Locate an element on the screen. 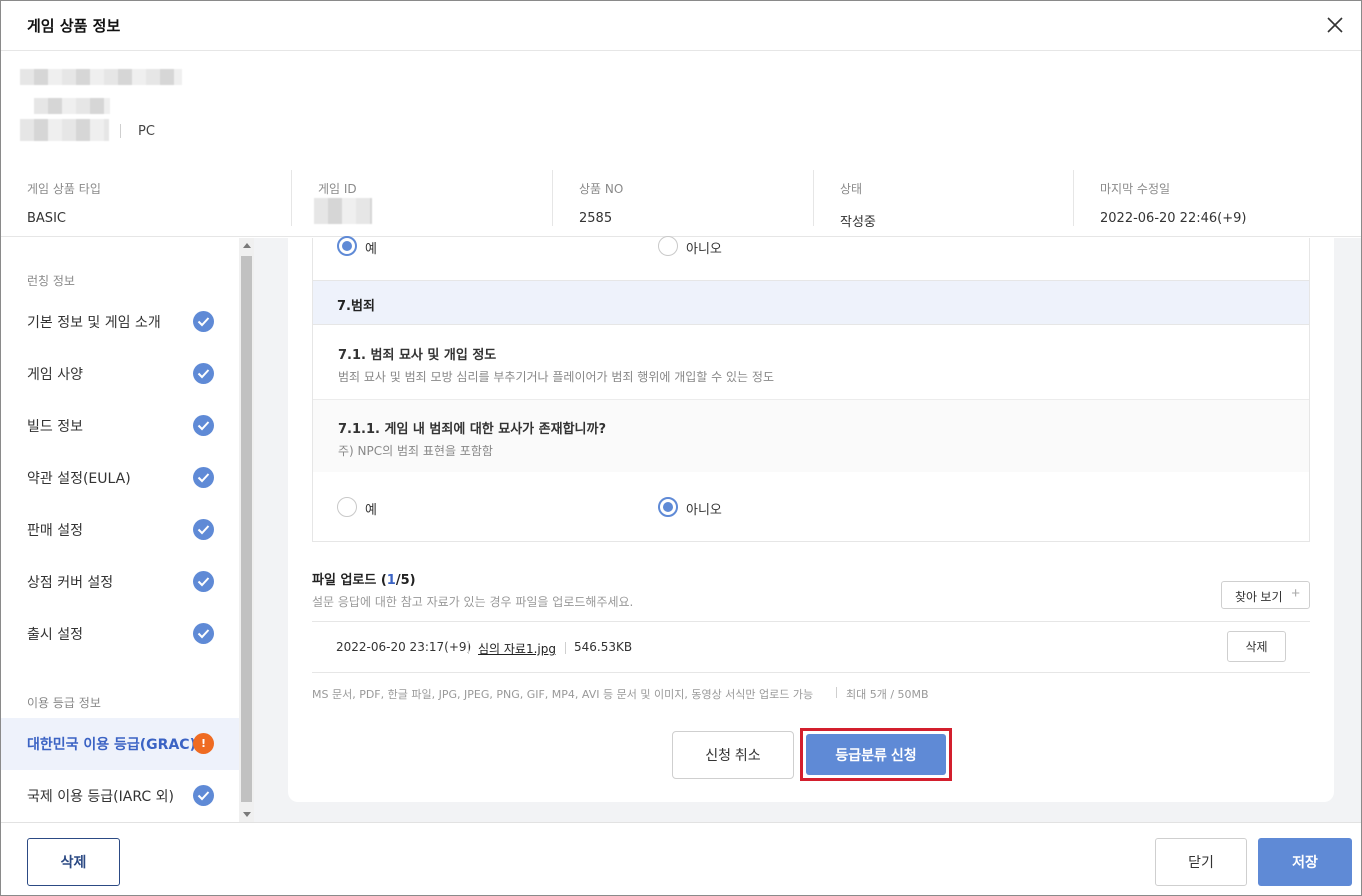 The height and width of the screenshot is (896, 1362). sidebar-item-sales: 판매 설정 is located at coordinates (120, 530).